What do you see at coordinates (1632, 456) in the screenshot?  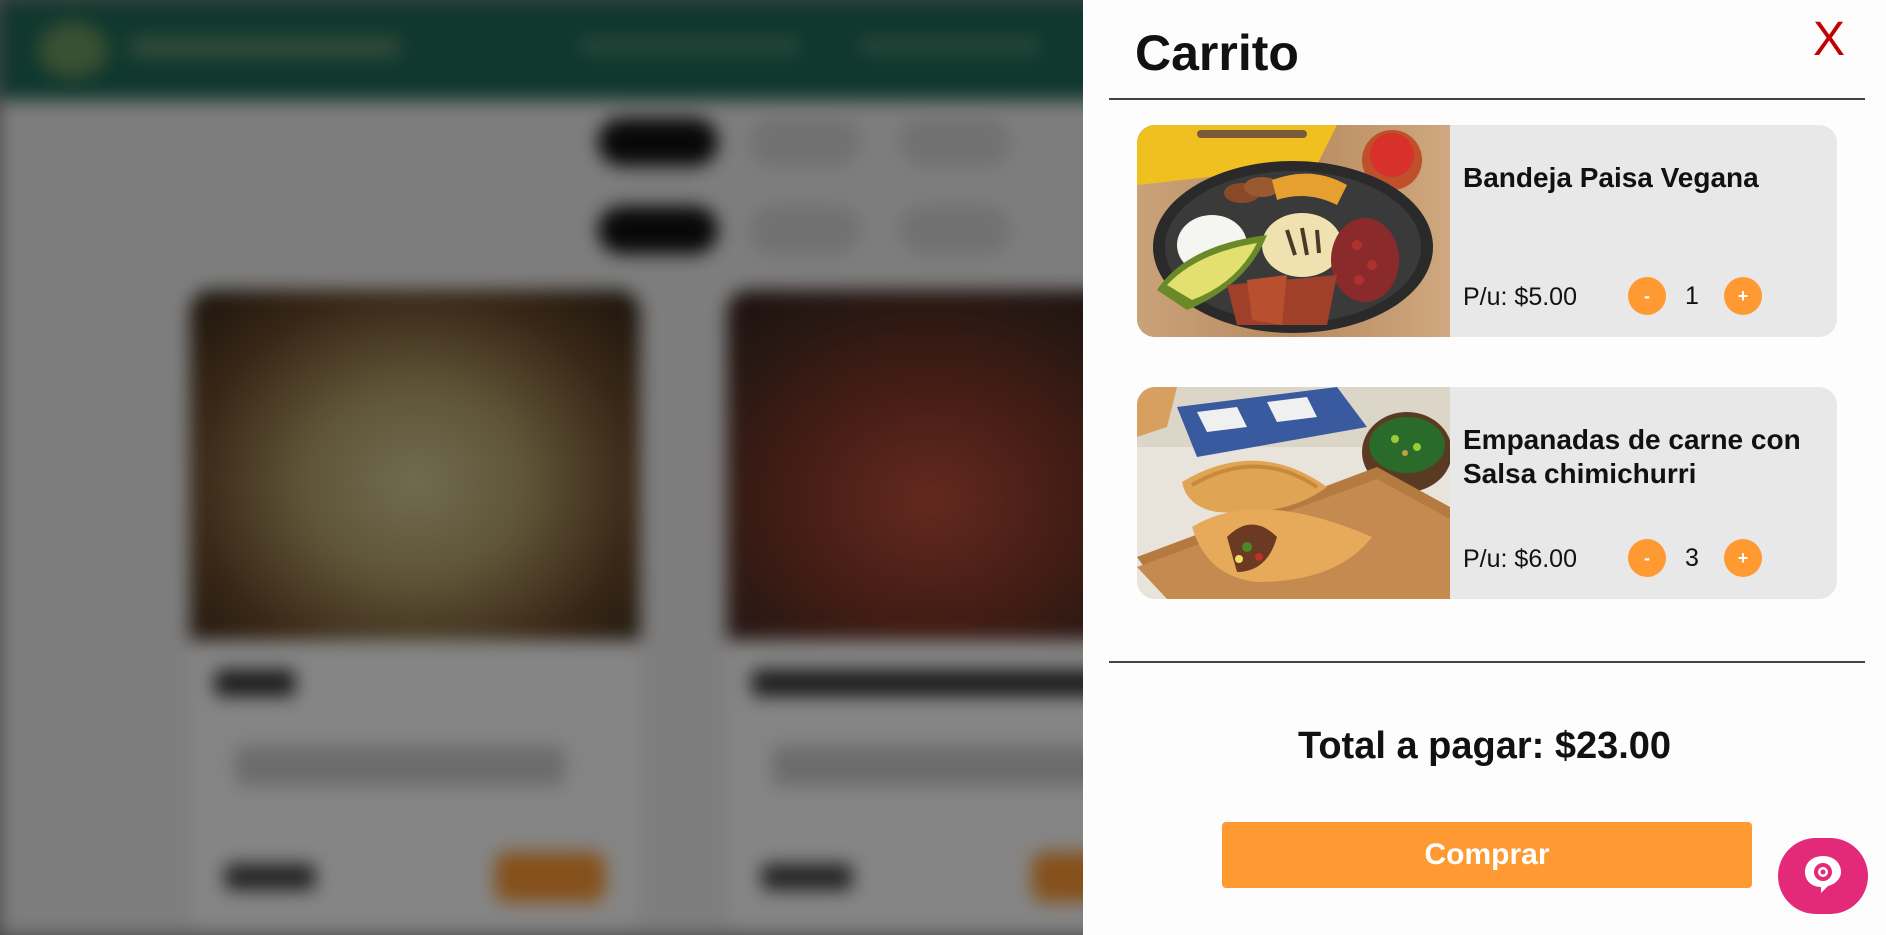 I see `cart-item-name: Empanadas de carne con Salsa chimichurri` at bounding box center [1632, 456].